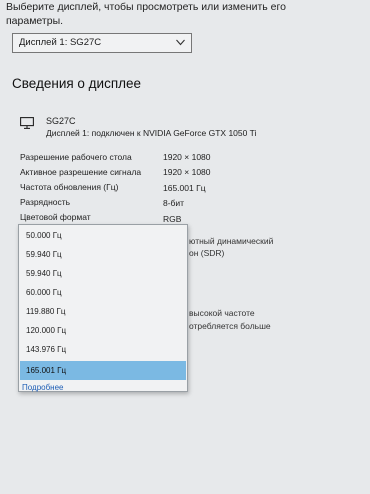  Describe the element at coordinates (103, 349) in the screenshot. I see `refresh-option-143-976: 143.976 Гц` at that location.